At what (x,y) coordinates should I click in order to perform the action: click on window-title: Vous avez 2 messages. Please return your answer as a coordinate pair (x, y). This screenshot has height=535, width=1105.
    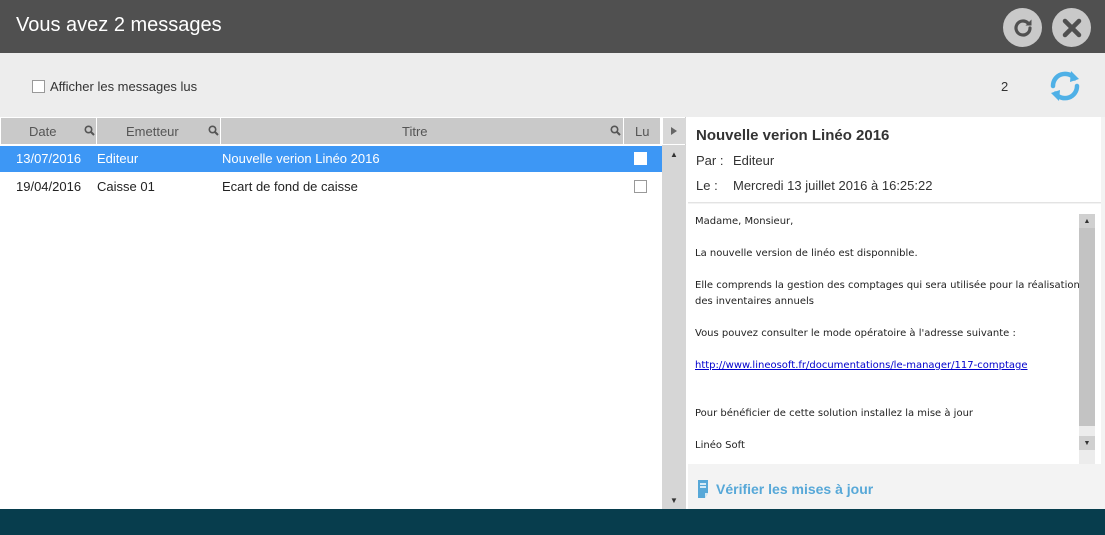
    Looking at the image, I should click on (119, 25).